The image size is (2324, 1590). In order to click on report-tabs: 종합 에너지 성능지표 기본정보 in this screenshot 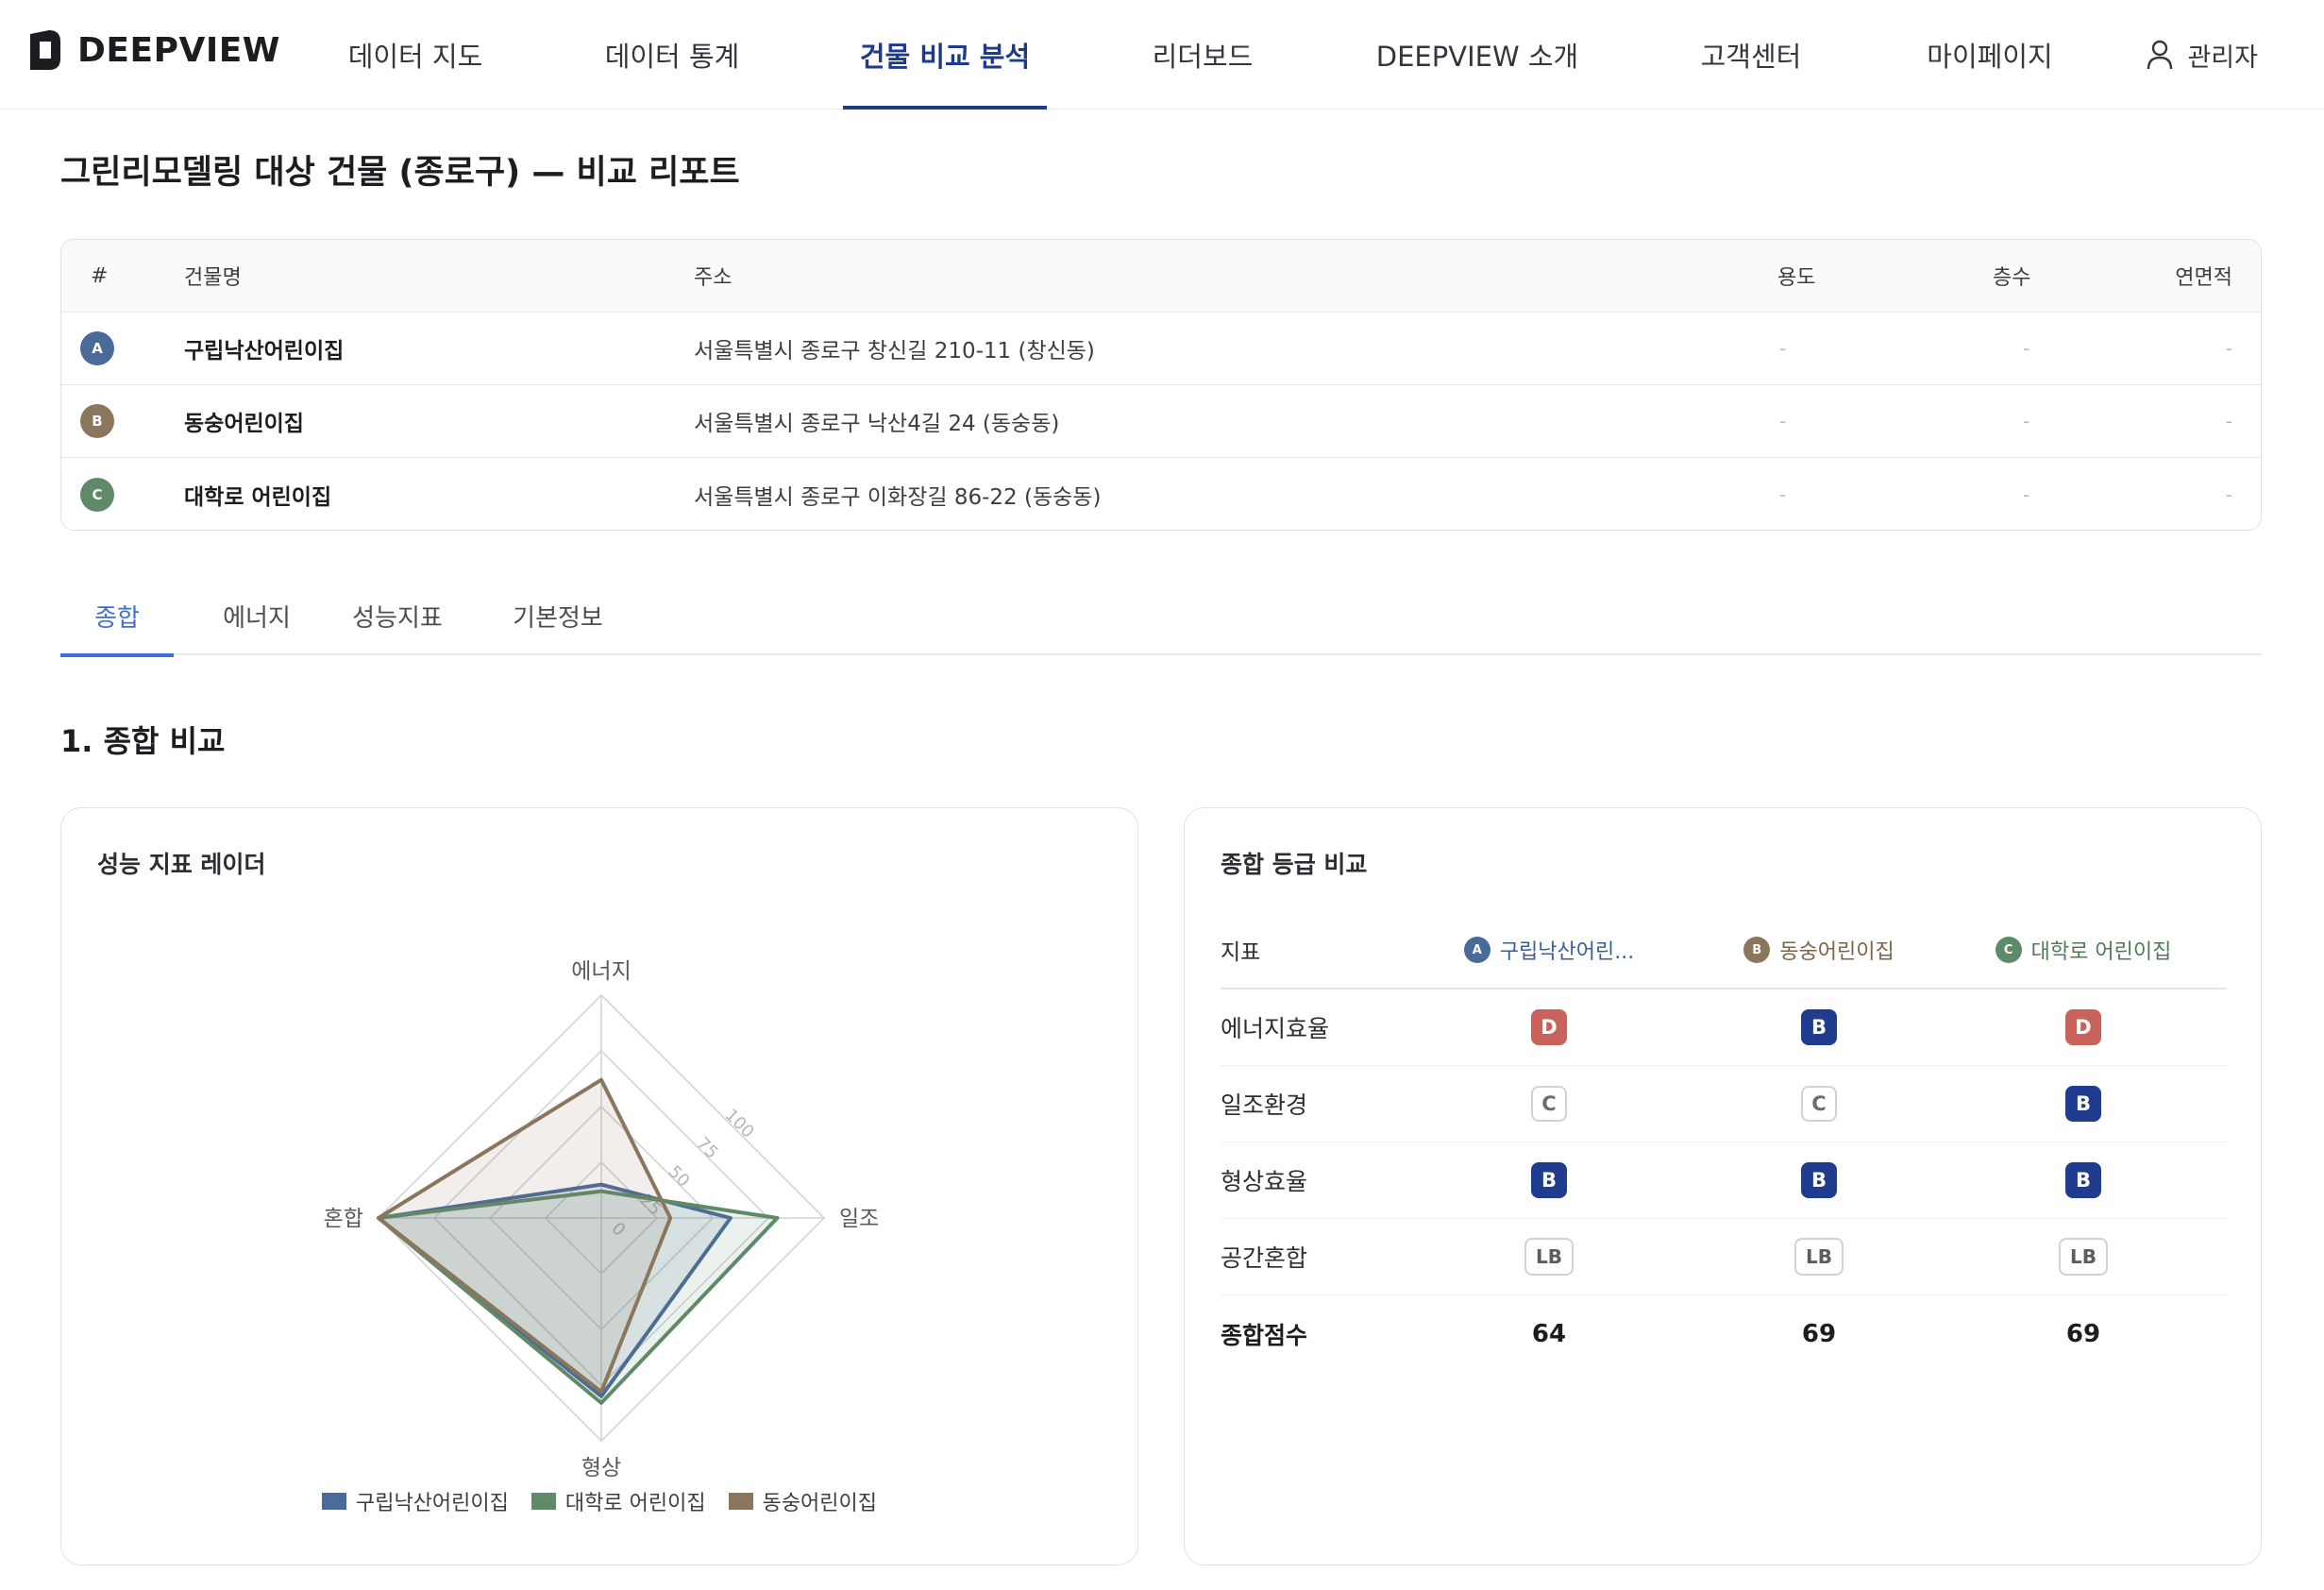, I will do `click(1161, 616)`.